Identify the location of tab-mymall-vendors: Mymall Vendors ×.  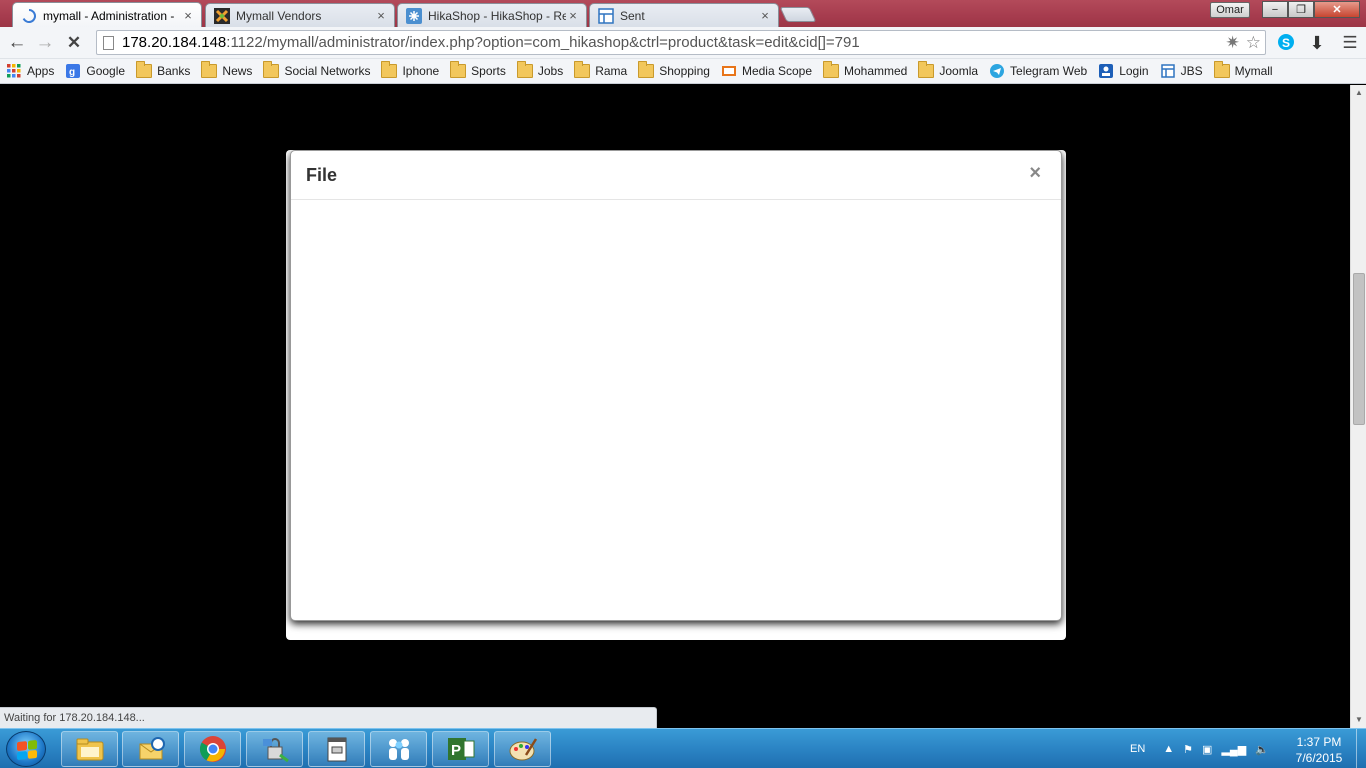
(300, 15).